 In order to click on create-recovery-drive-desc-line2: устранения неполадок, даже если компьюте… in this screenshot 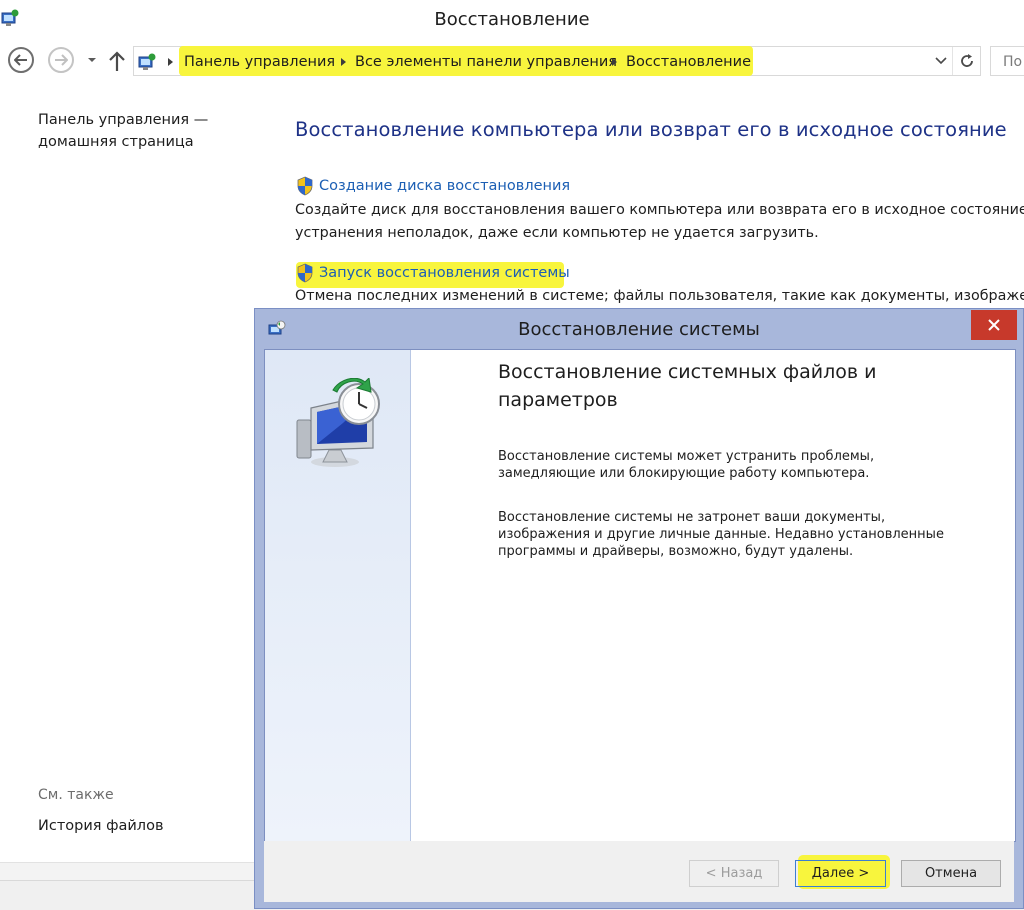, I will do `click(557, 233)`.